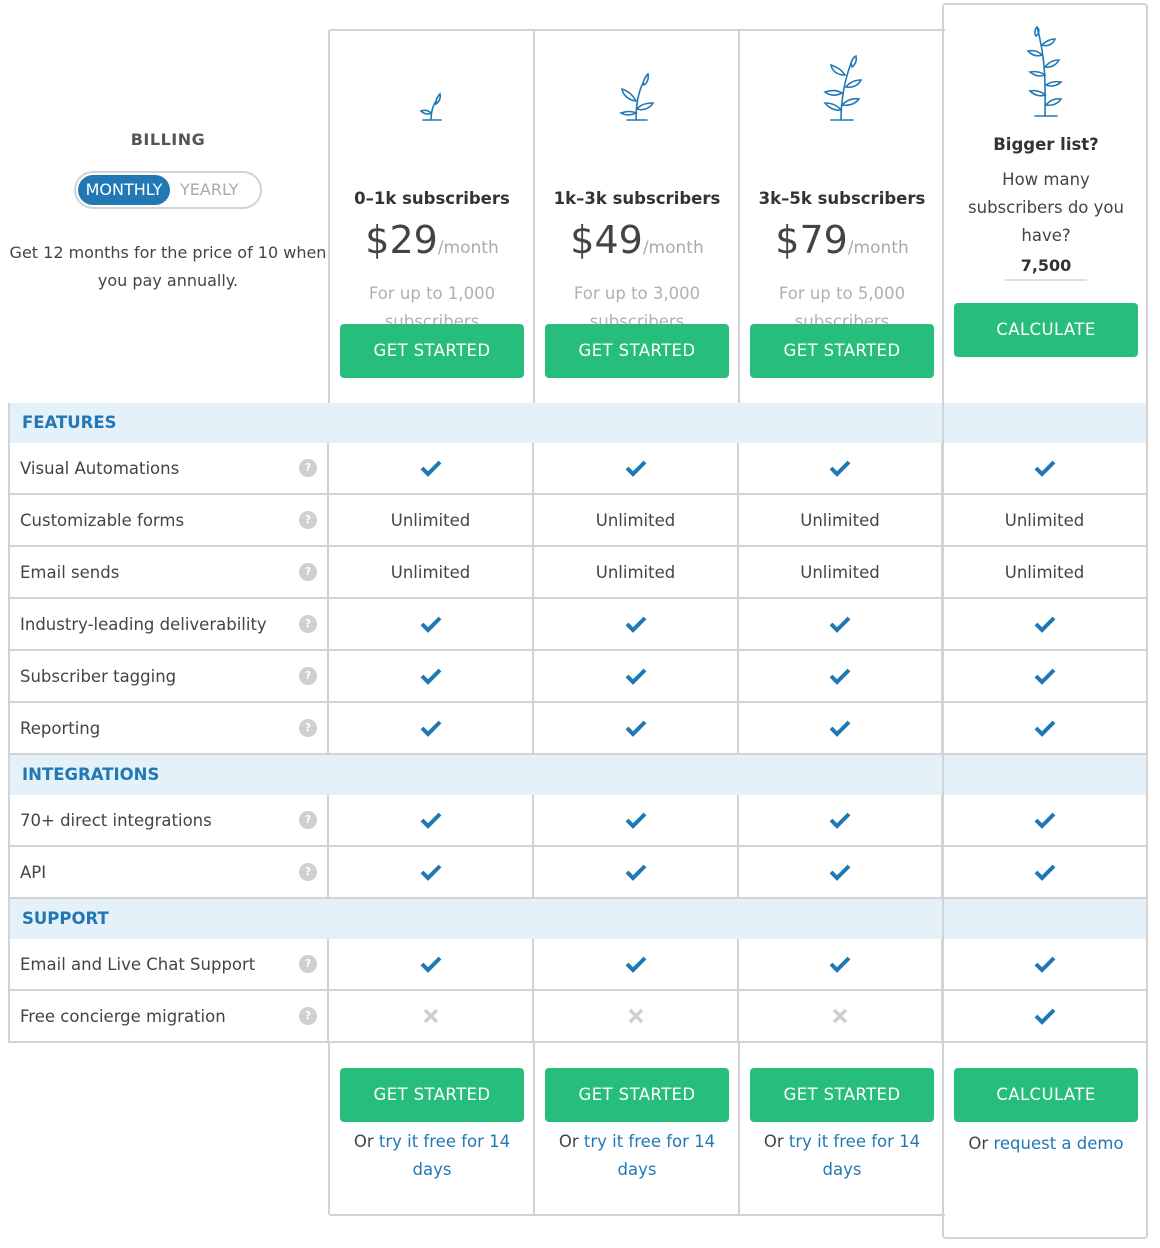 The width and height of the screenshot is (1160, 1248). I want to click on feature-label-cell: 70+ direct integrations?, so click(169, 820).